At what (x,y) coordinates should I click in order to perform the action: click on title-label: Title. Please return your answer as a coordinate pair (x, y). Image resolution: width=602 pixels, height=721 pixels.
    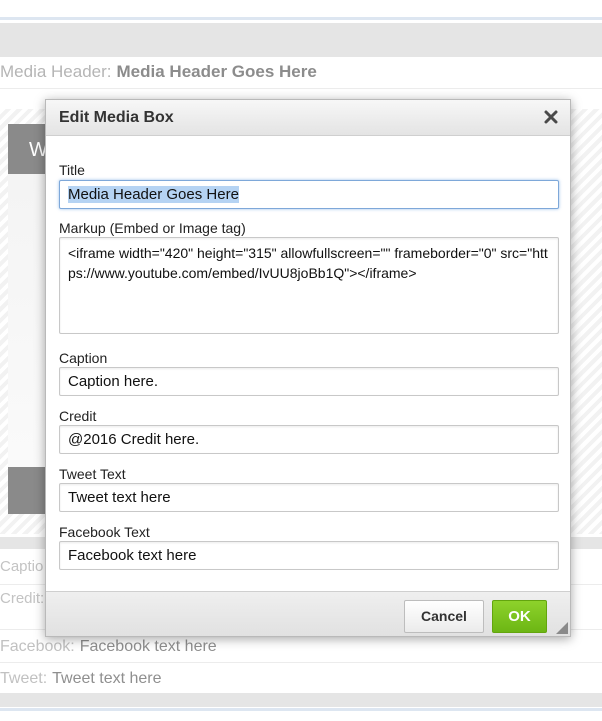
    Looking at the image, I should click on (72, 170).